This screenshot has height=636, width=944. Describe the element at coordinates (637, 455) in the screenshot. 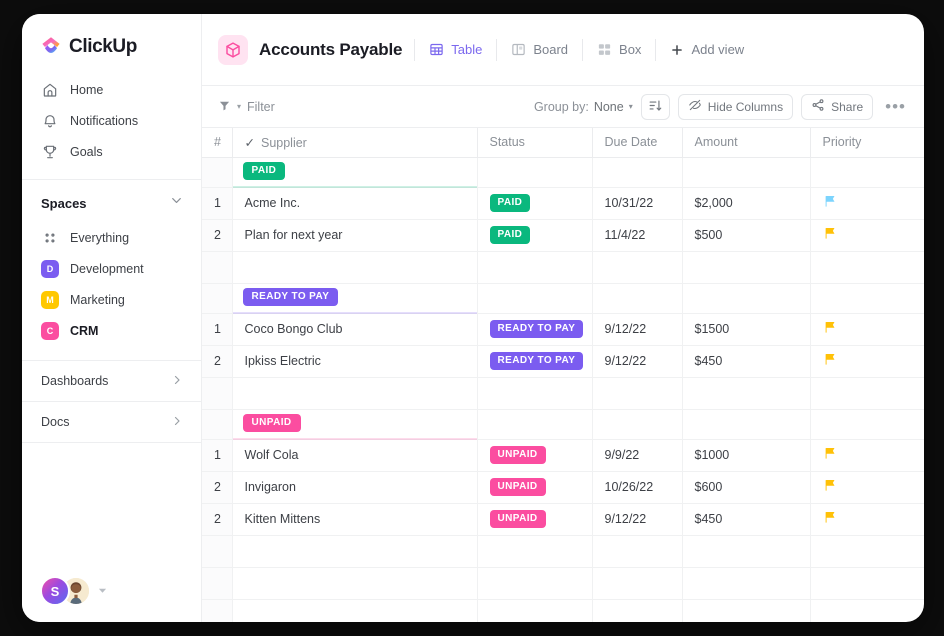

I see `due-date-cell: 9/9/22` at that location.